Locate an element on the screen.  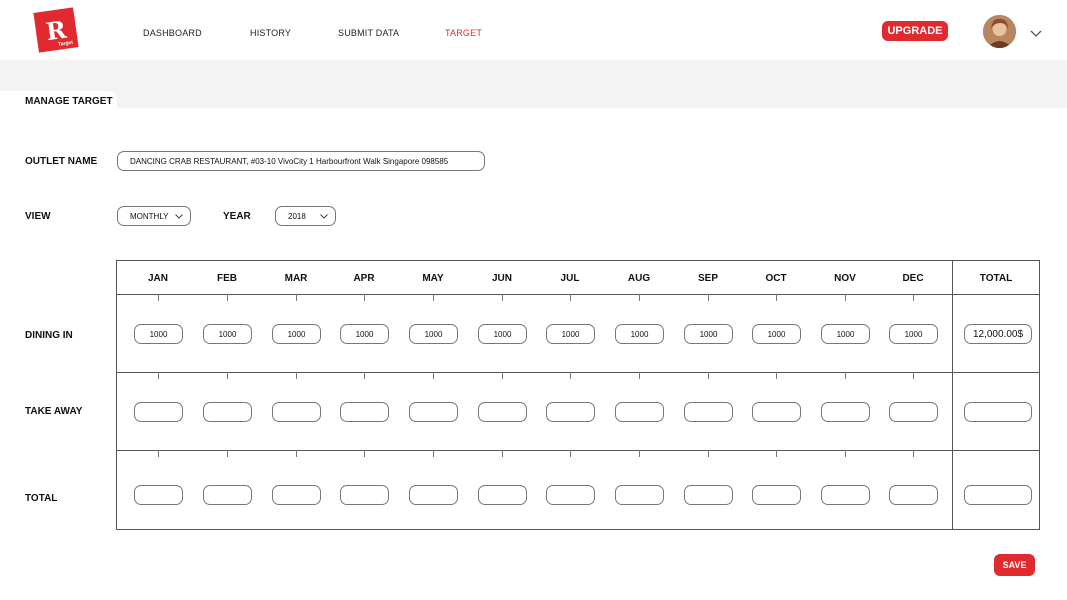
column-header-dec: DEC is located at coordinates (913, 278).